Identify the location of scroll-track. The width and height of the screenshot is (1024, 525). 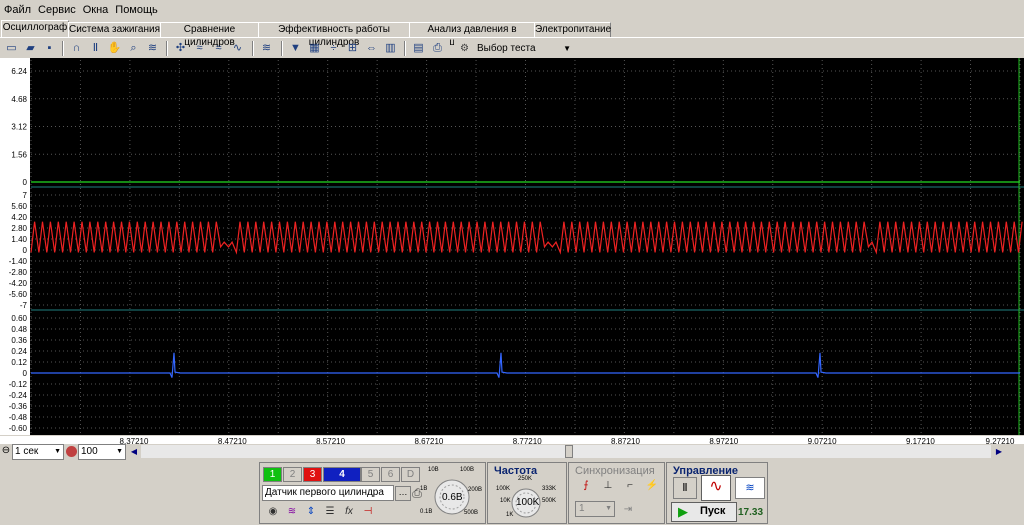
(566, 451).